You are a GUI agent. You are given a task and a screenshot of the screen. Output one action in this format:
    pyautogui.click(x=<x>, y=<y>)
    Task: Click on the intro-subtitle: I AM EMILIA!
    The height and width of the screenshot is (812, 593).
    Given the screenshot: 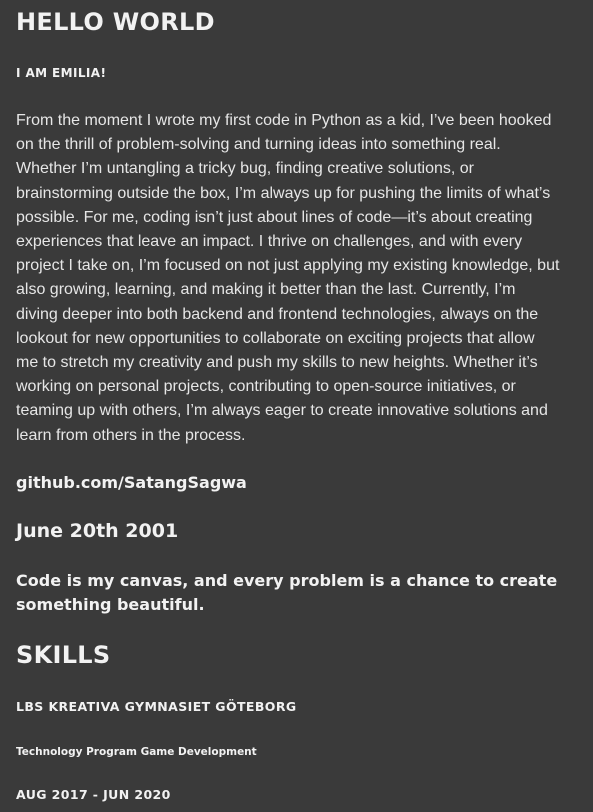 What is the action you would take?
    pyautogui.click(x=61, y=73)
    